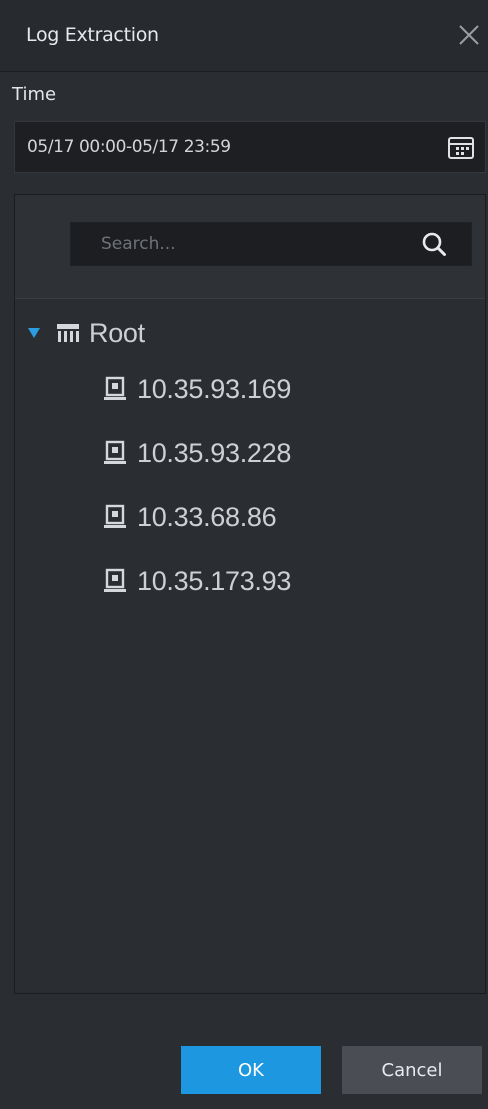 Image resolution: width=488 pixels, height=1109 pixels. What do you see at coordinates (250, 147) in the screenshot?
I see `time-range-field: 05/17 00:00-05/17 23:59` at bounding box center [250, 147].